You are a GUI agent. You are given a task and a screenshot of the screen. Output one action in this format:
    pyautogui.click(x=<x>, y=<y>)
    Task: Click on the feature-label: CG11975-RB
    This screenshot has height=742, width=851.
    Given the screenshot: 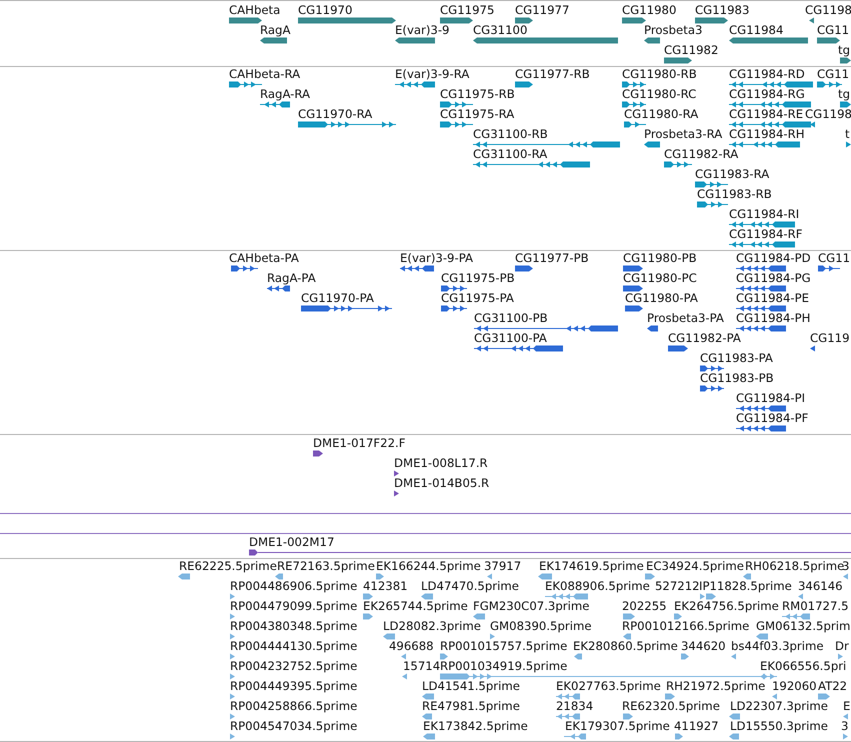 What is the action you would take?
    pyautogui.click(x=477, y=94)
    